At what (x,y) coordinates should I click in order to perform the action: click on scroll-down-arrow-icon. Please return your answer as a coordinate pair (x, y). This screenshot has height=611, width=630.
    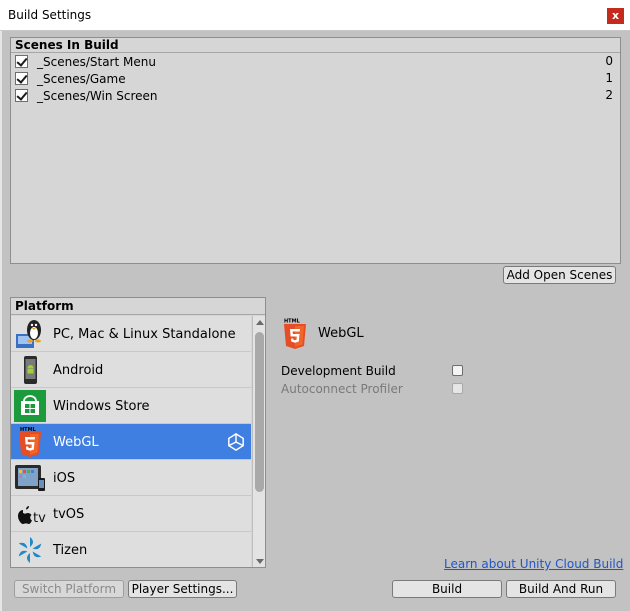
    Looking at the image, I should click on (260, 561).